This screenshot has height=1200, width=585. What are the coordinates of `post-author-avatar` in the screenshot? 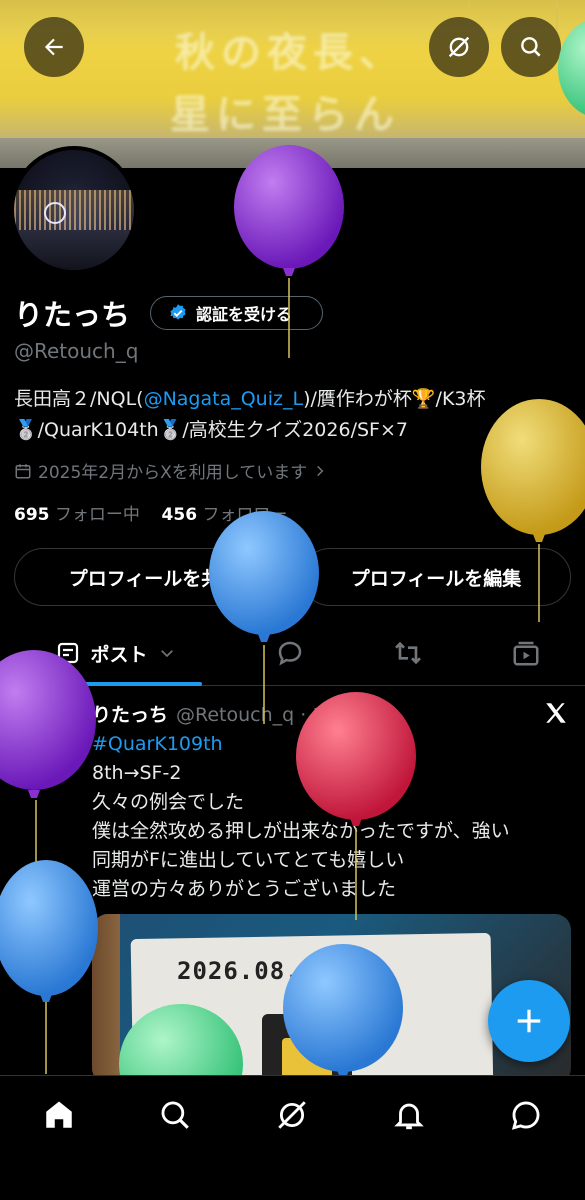 It's located at (44, 732).